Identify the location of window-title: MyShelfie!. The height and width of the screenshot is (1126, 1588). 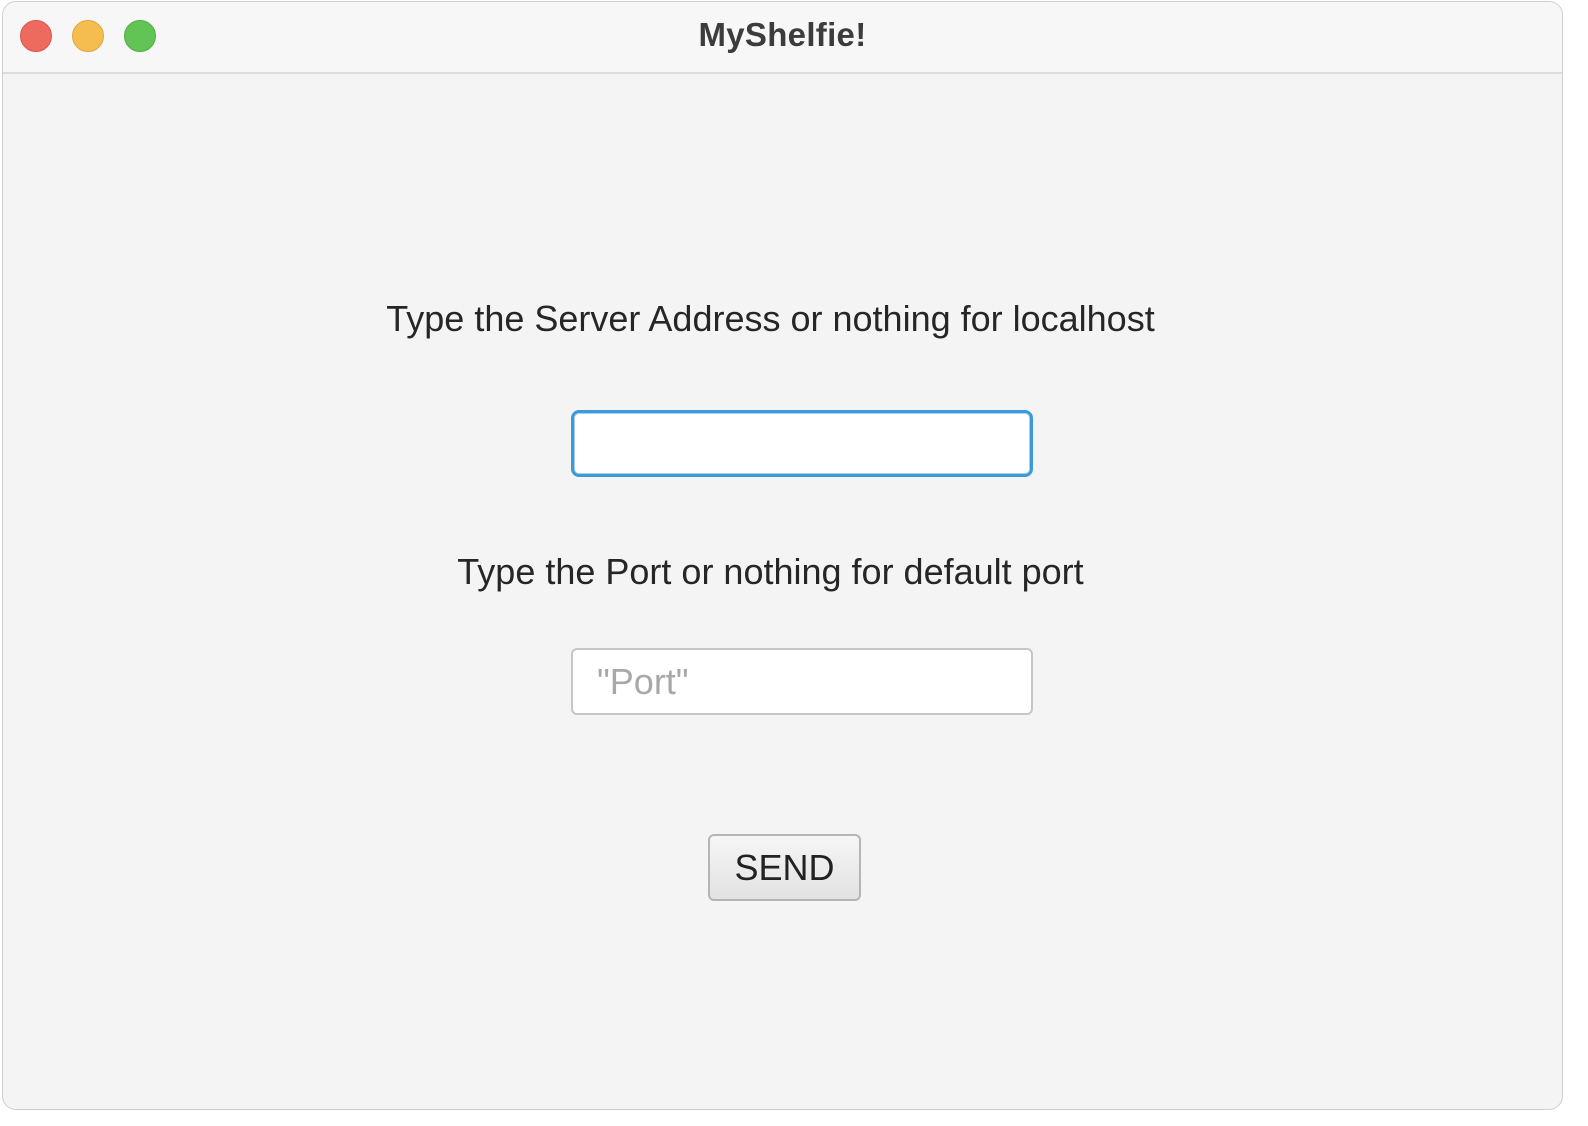
(782, 34).